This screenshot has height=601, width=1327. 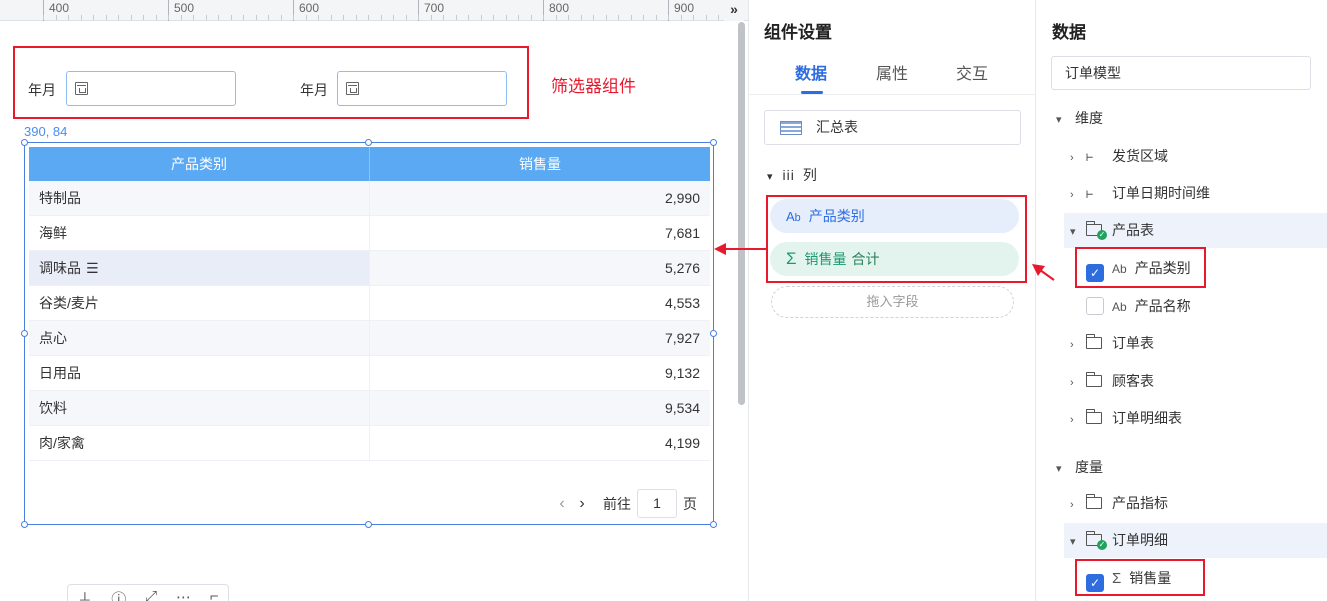 What do you see at coordinates (788, 175) in the screenshot?
I see `columns-icon: iii` at bounding box center [788, 175].